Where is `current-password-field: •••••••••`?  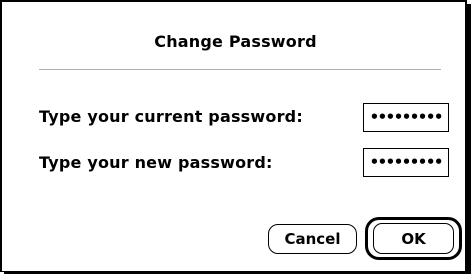 current-password-field: ••••••••• is located at coordinates (406, 117).